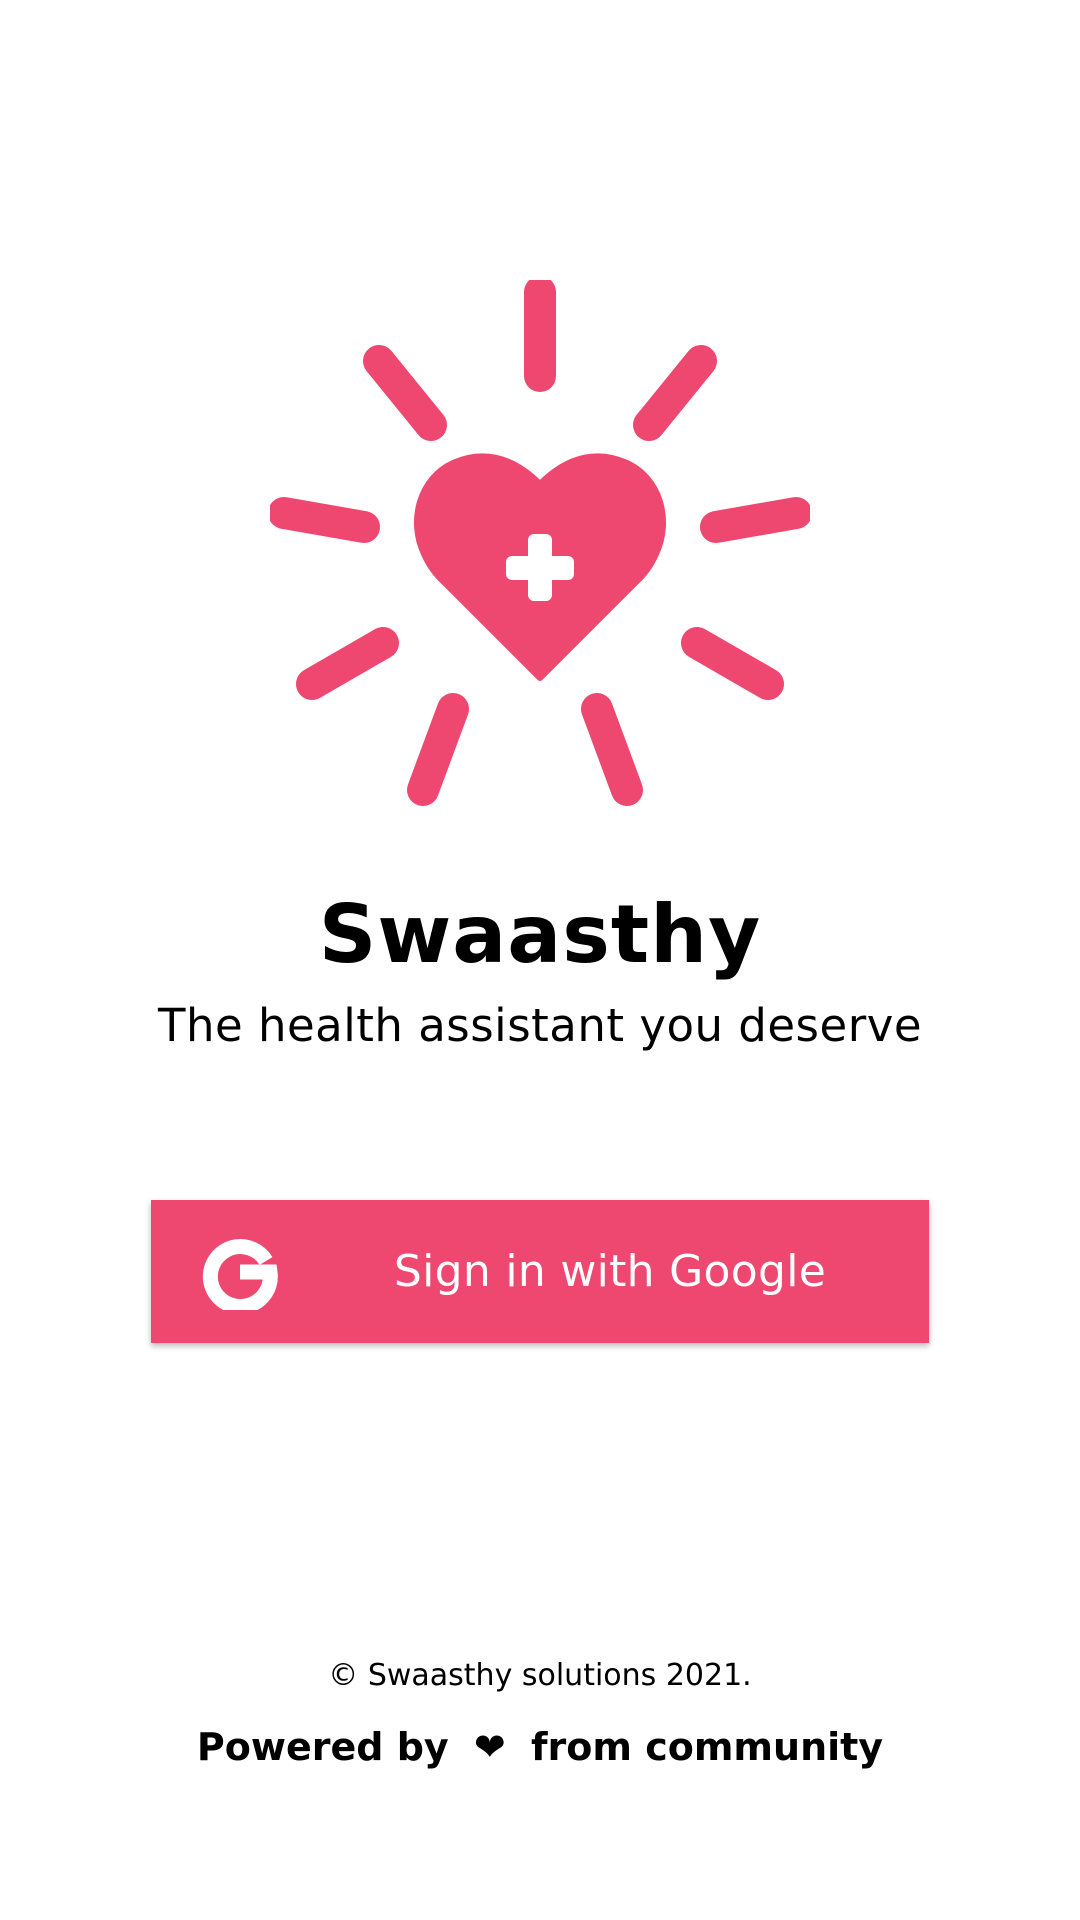  What do you see at coordinates (707, 1747) in the screenshot?
I see `powered-by-suffix: from community` at bounding box center [707, 1747].